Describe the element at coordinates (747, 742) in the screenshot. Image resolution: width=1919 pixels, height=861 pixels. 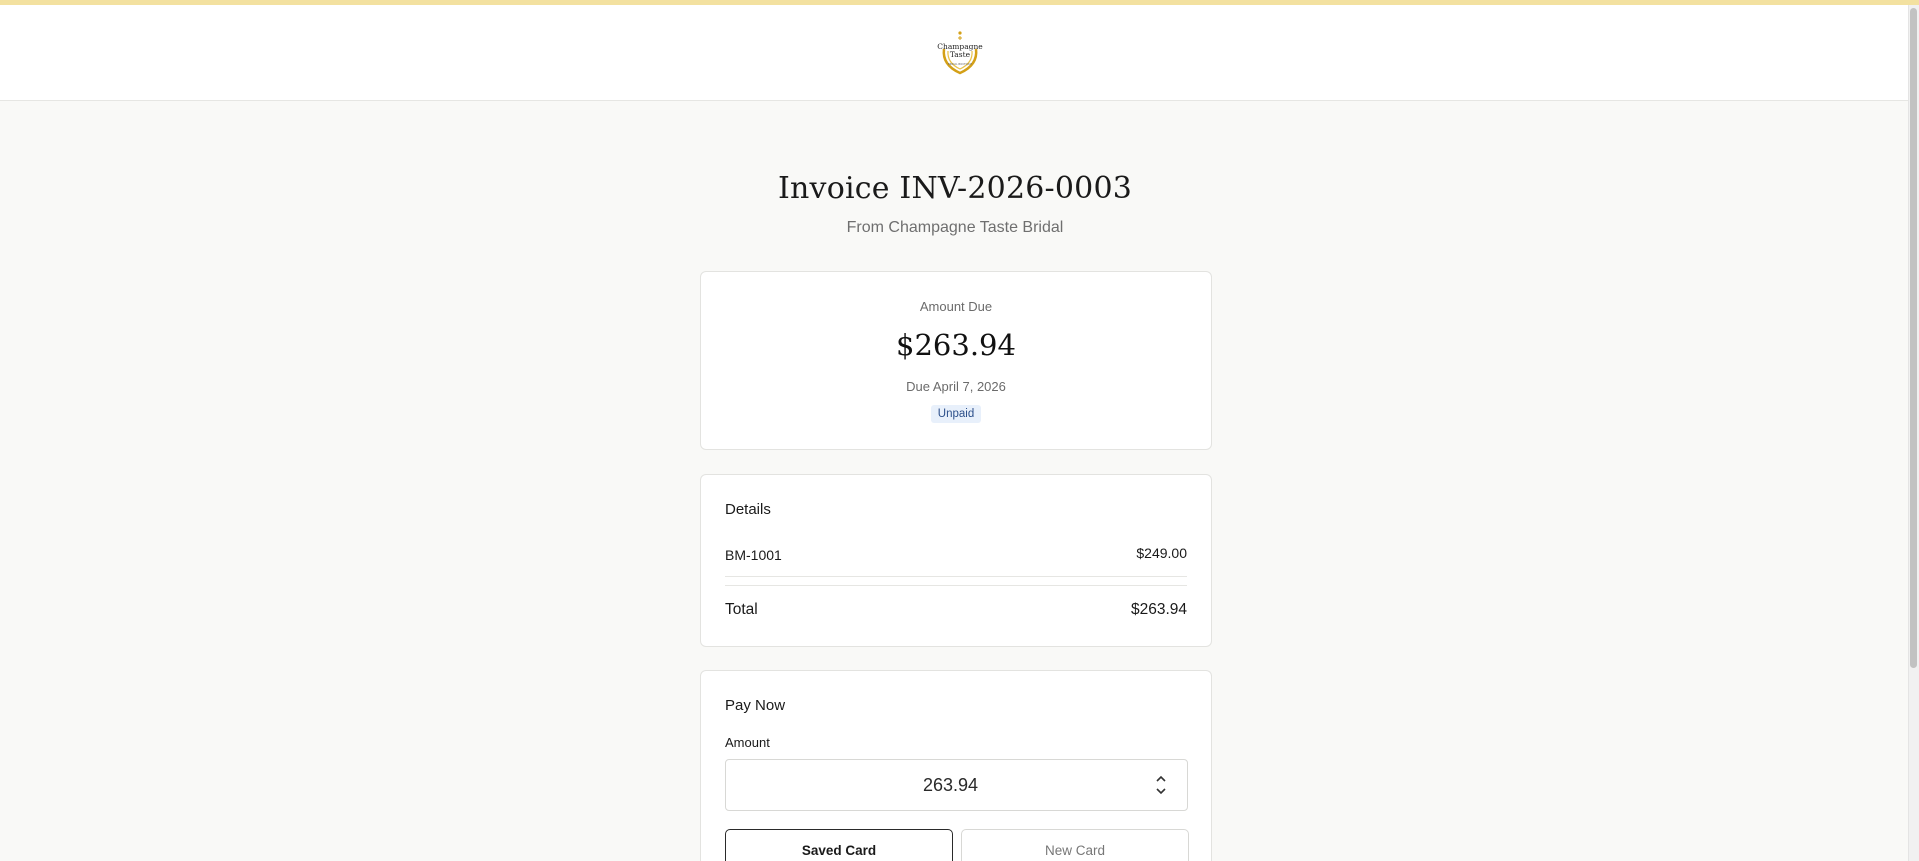
I see `amount-field-label: Amount` at that location.